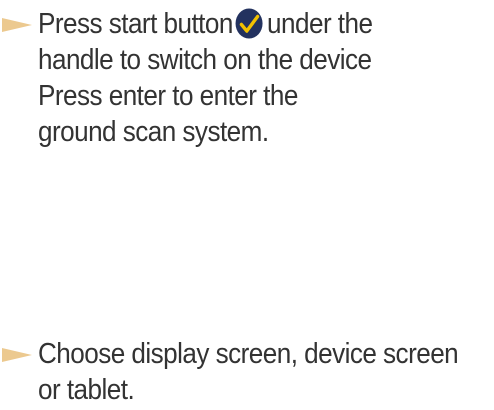  What do you see at coordinates (320, 24) in the screenshot?
I see `line-segment-after-icon: under the` at bounding box center [320, 24].